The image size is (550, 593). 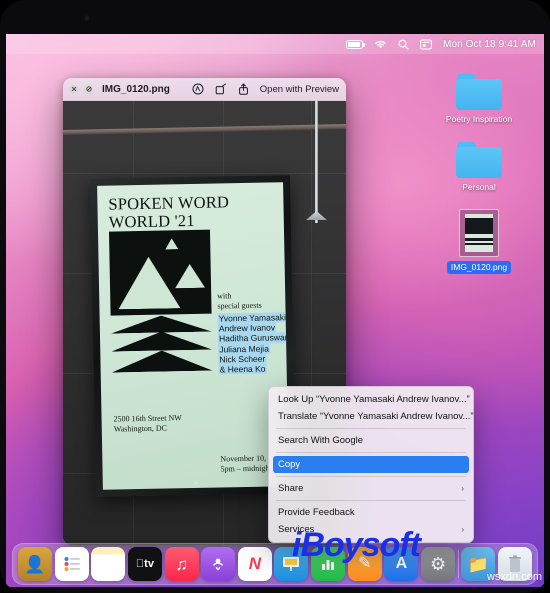 I want to click on close-icon, so click(x=73, y=89).